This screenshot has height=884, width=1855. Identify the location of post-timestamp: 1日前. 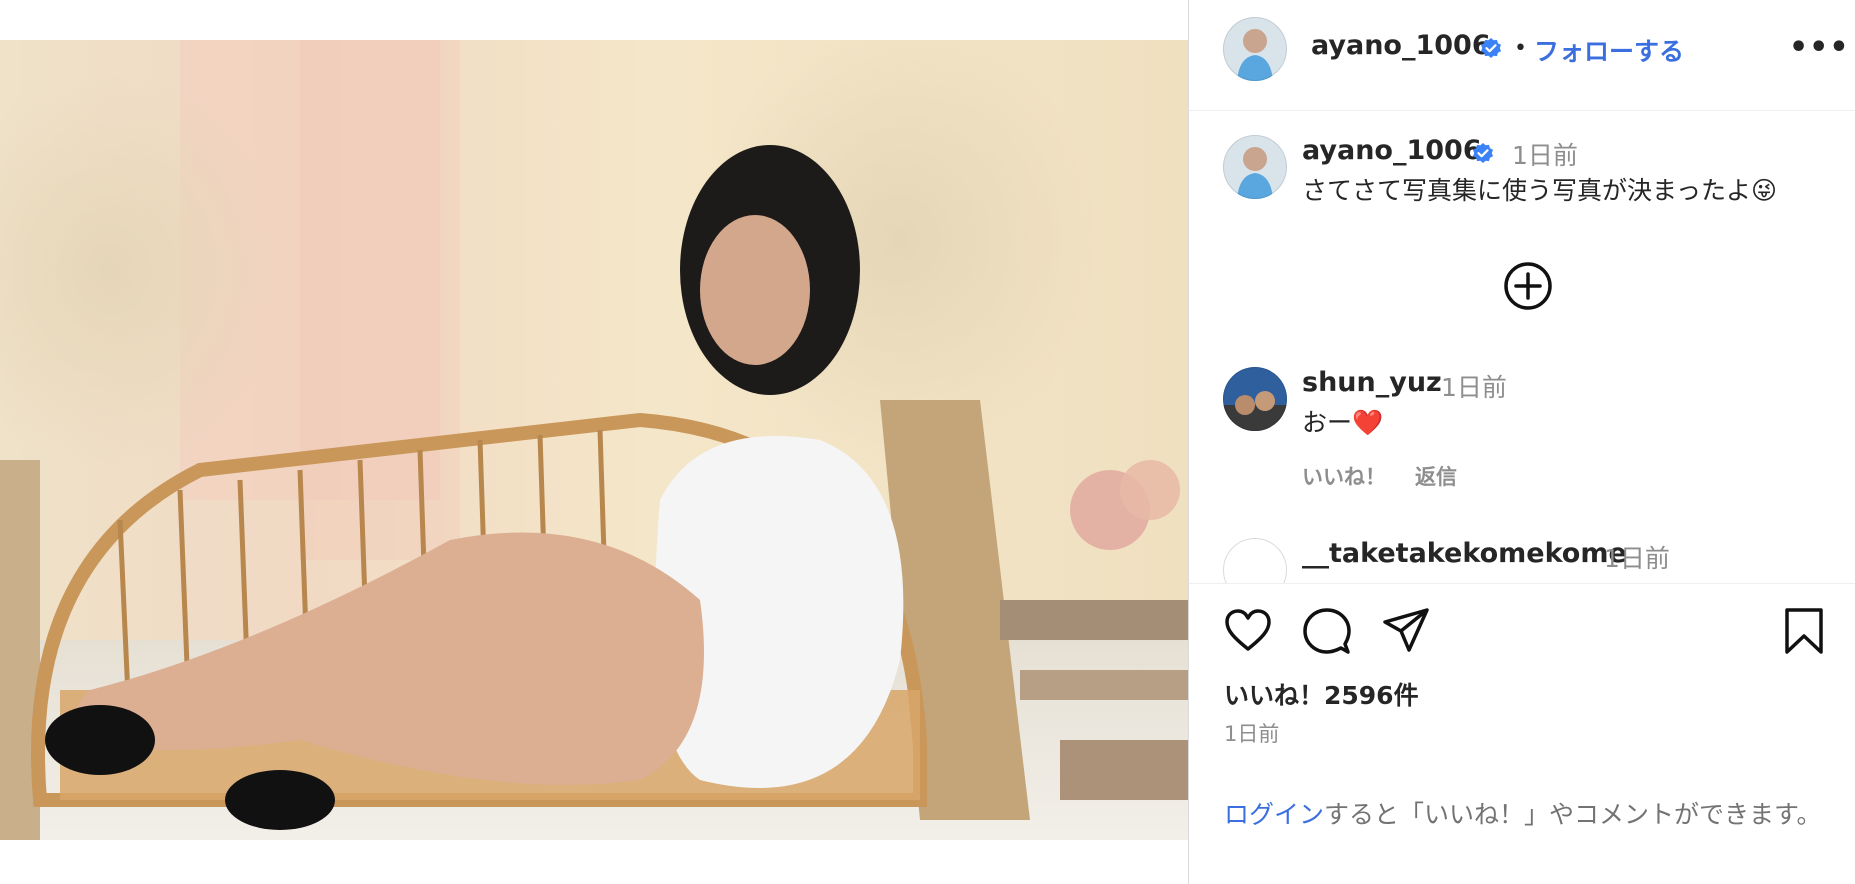
(1251, 733).